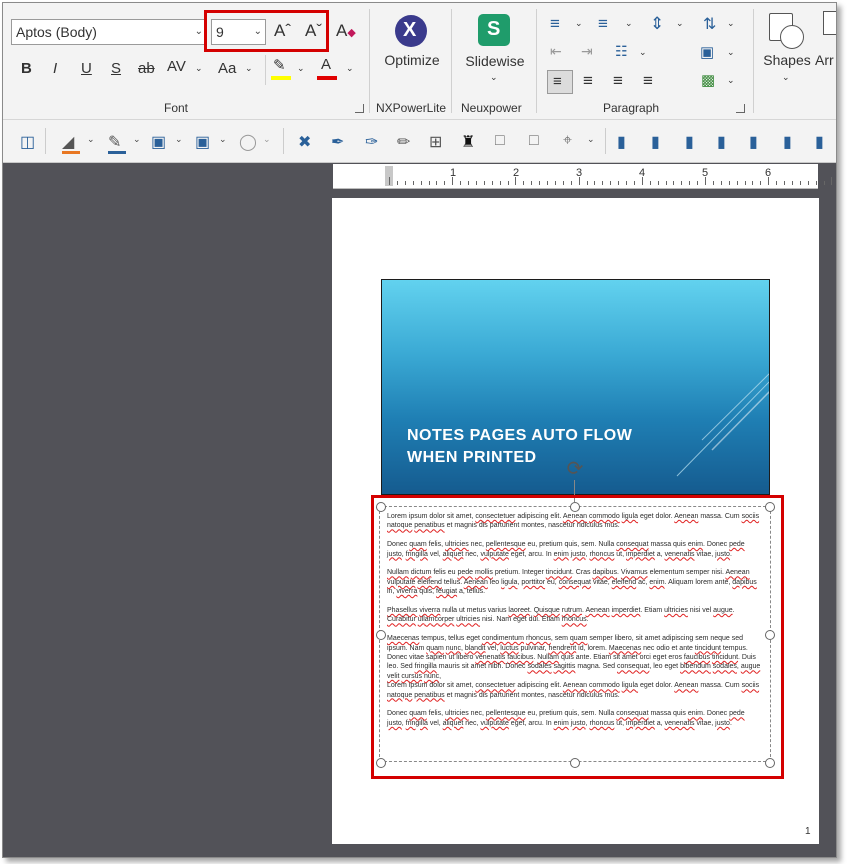 The height and width of the screenshot is (864, 850). What do you see at coordinates (618, 81) in the screenshot?
I see `align-right-icon: ≡` at bounding box center [618, 81].